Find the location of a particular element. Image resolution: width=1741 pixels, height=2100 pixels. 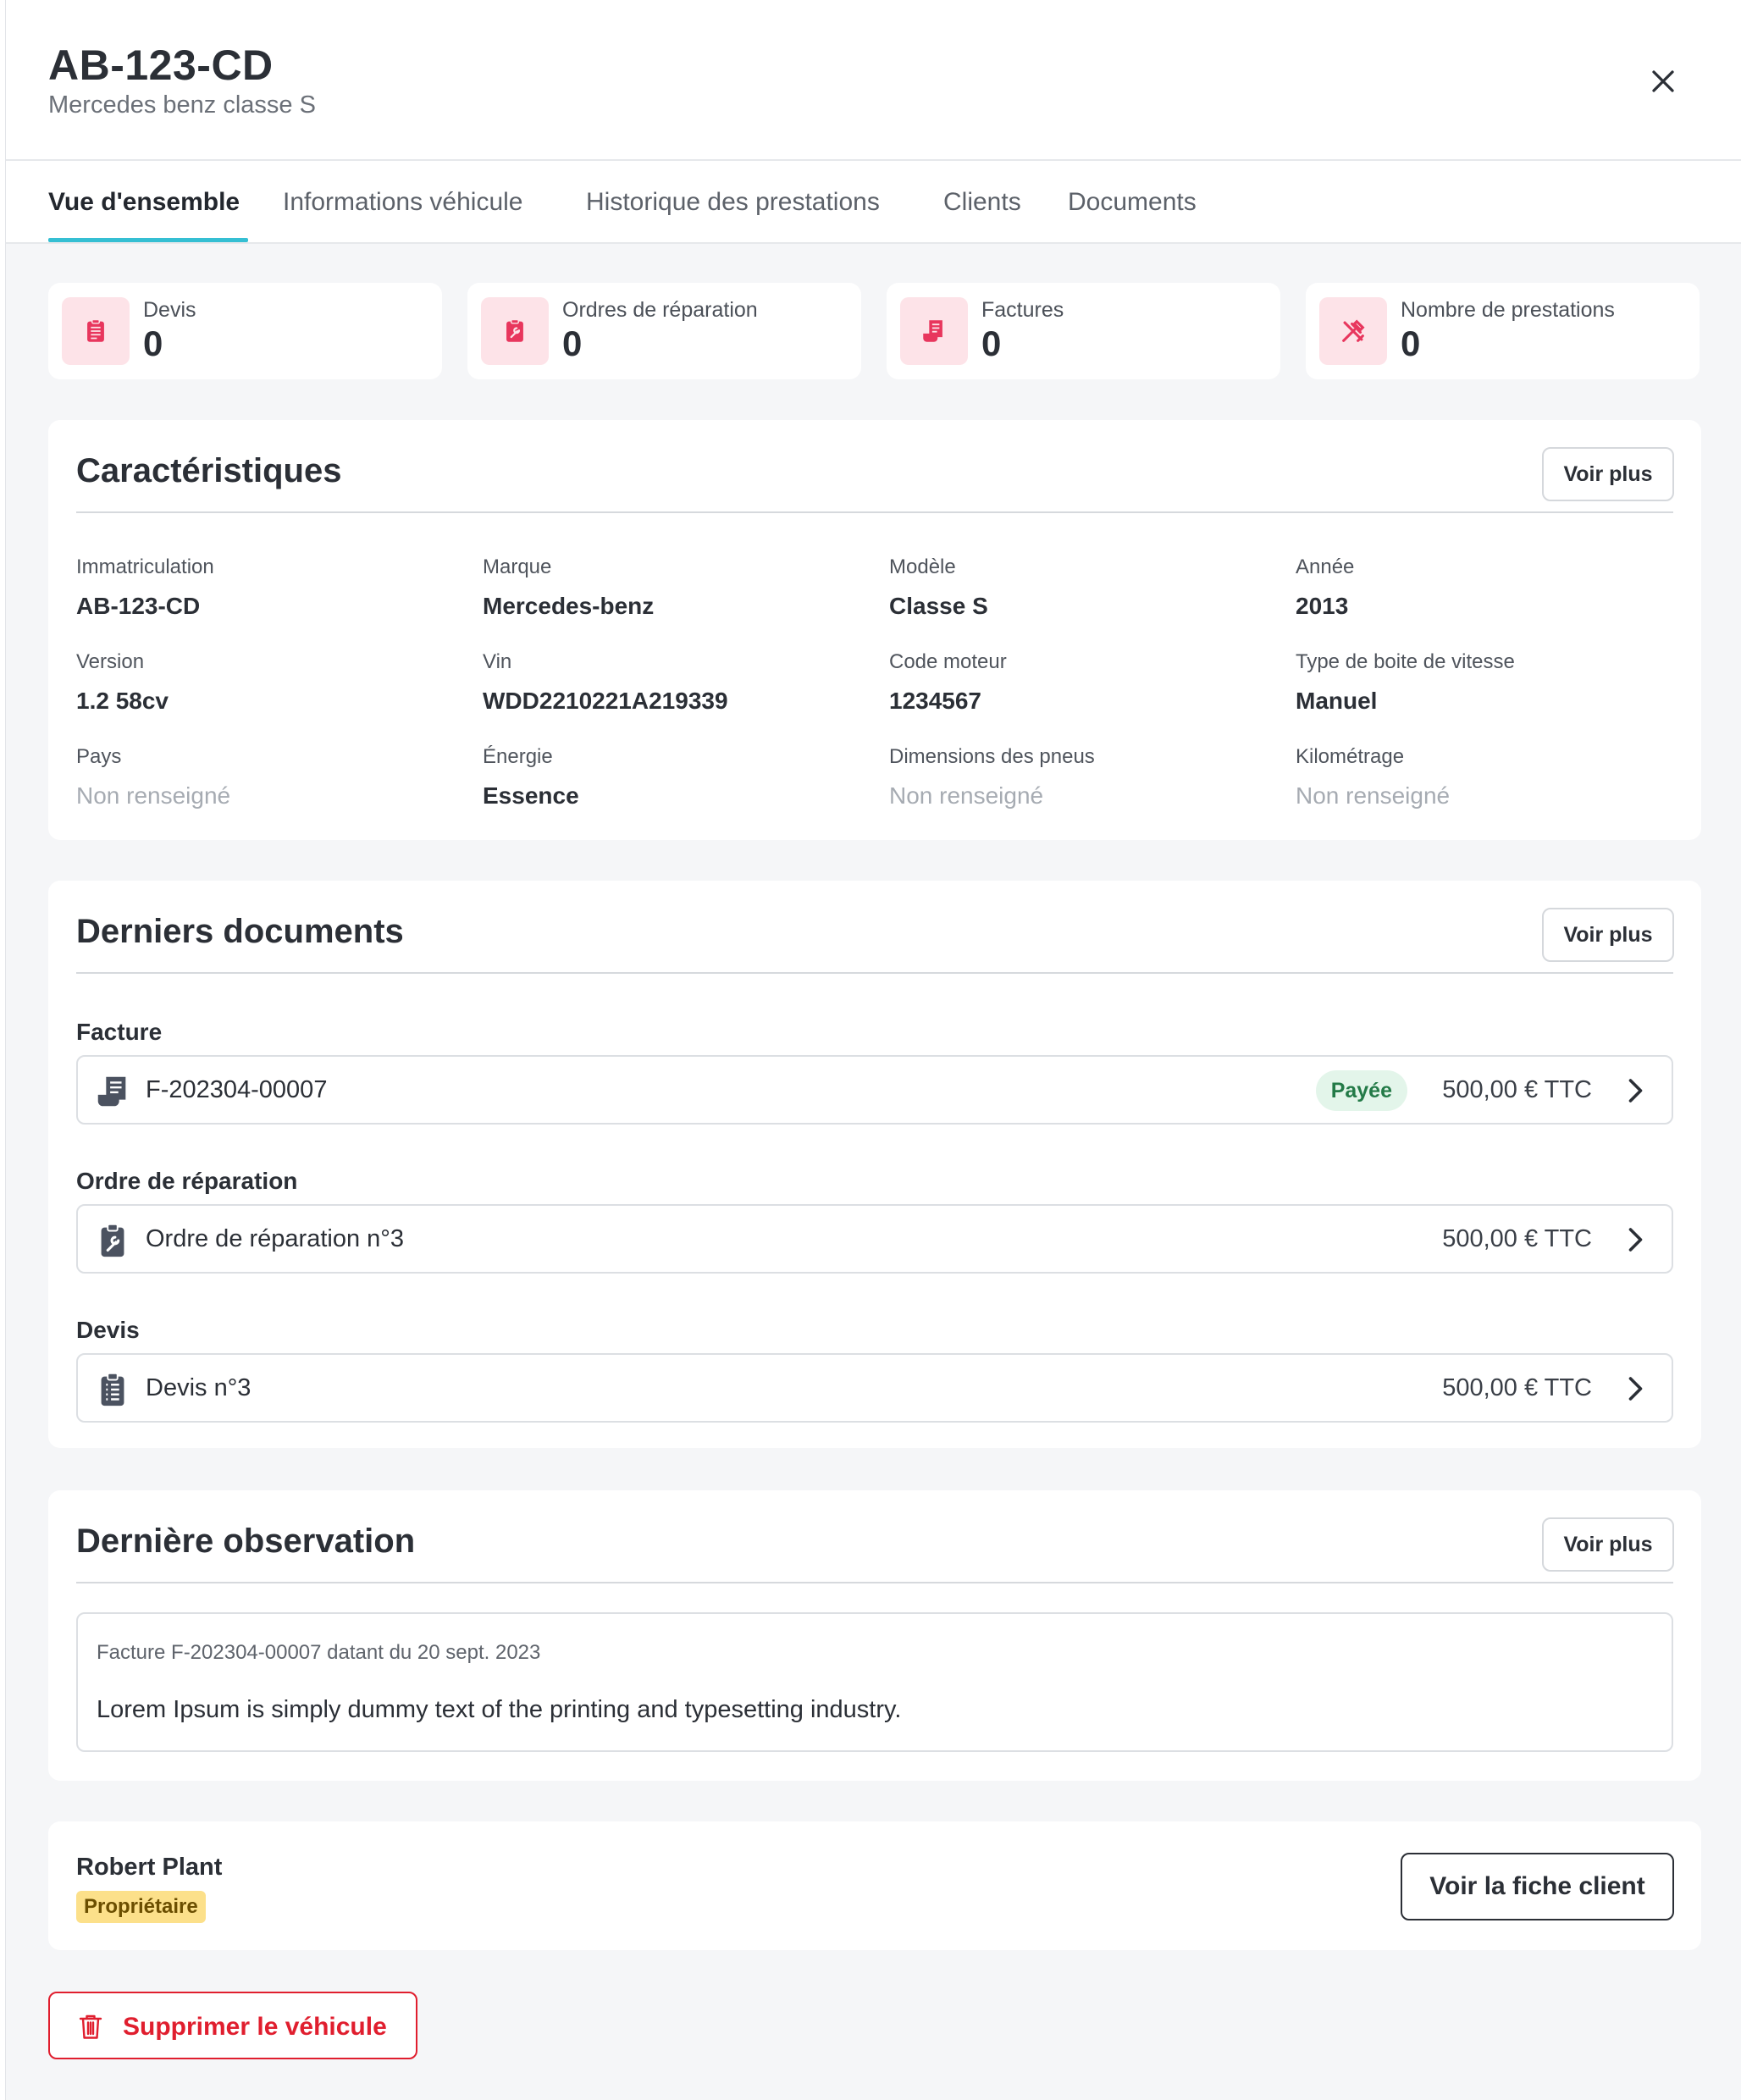

stat-label: Nombre de prestations is located at coordinates (1508, 310).